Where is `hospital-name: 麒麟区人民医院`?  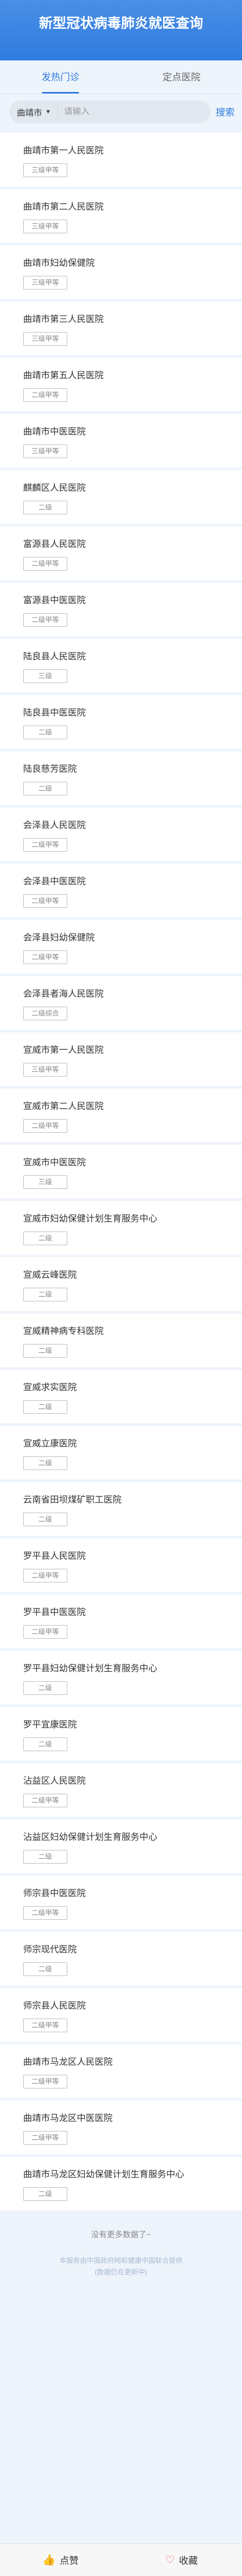
hospital-name: 麒麟区人民医院 is located at coordinates (54, 488).